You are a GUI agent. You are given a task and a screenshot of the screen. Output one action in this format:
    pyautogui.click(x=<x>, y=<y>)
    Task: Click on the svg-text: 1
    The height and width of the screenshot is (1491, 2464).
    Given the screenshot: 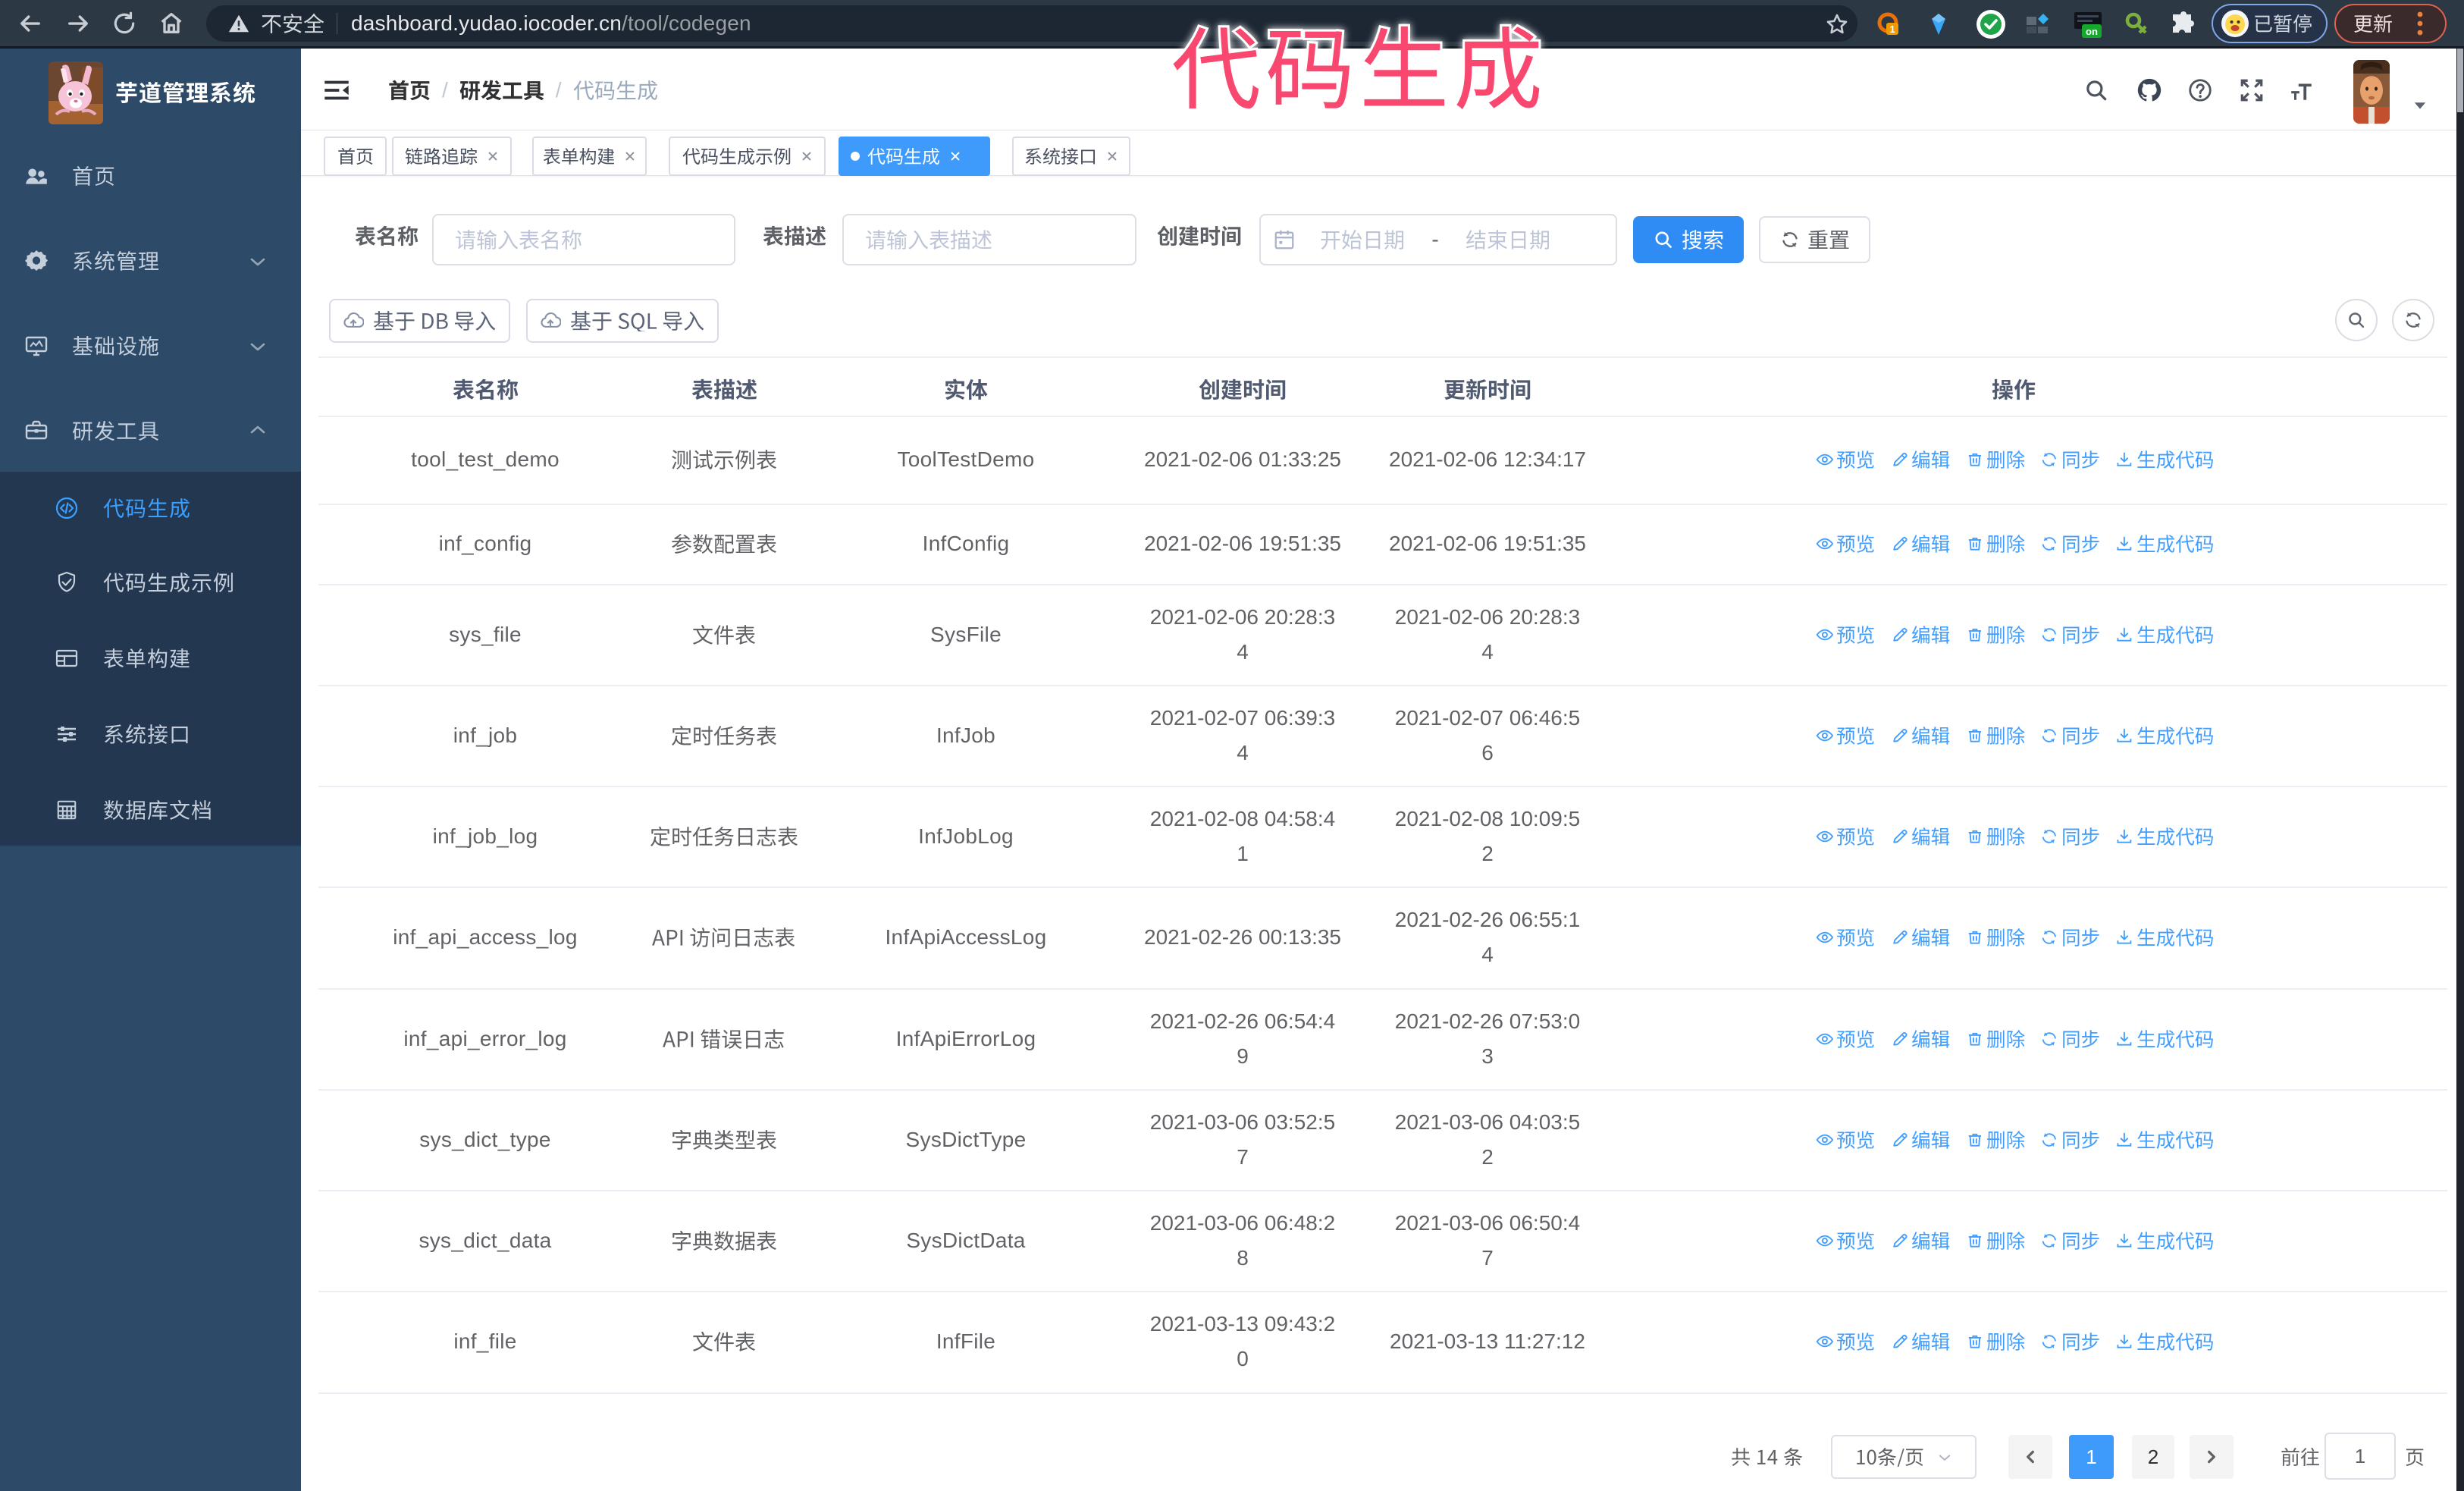 What is the action you would take?
    pyautogui.click(x=1892, y=29)
    